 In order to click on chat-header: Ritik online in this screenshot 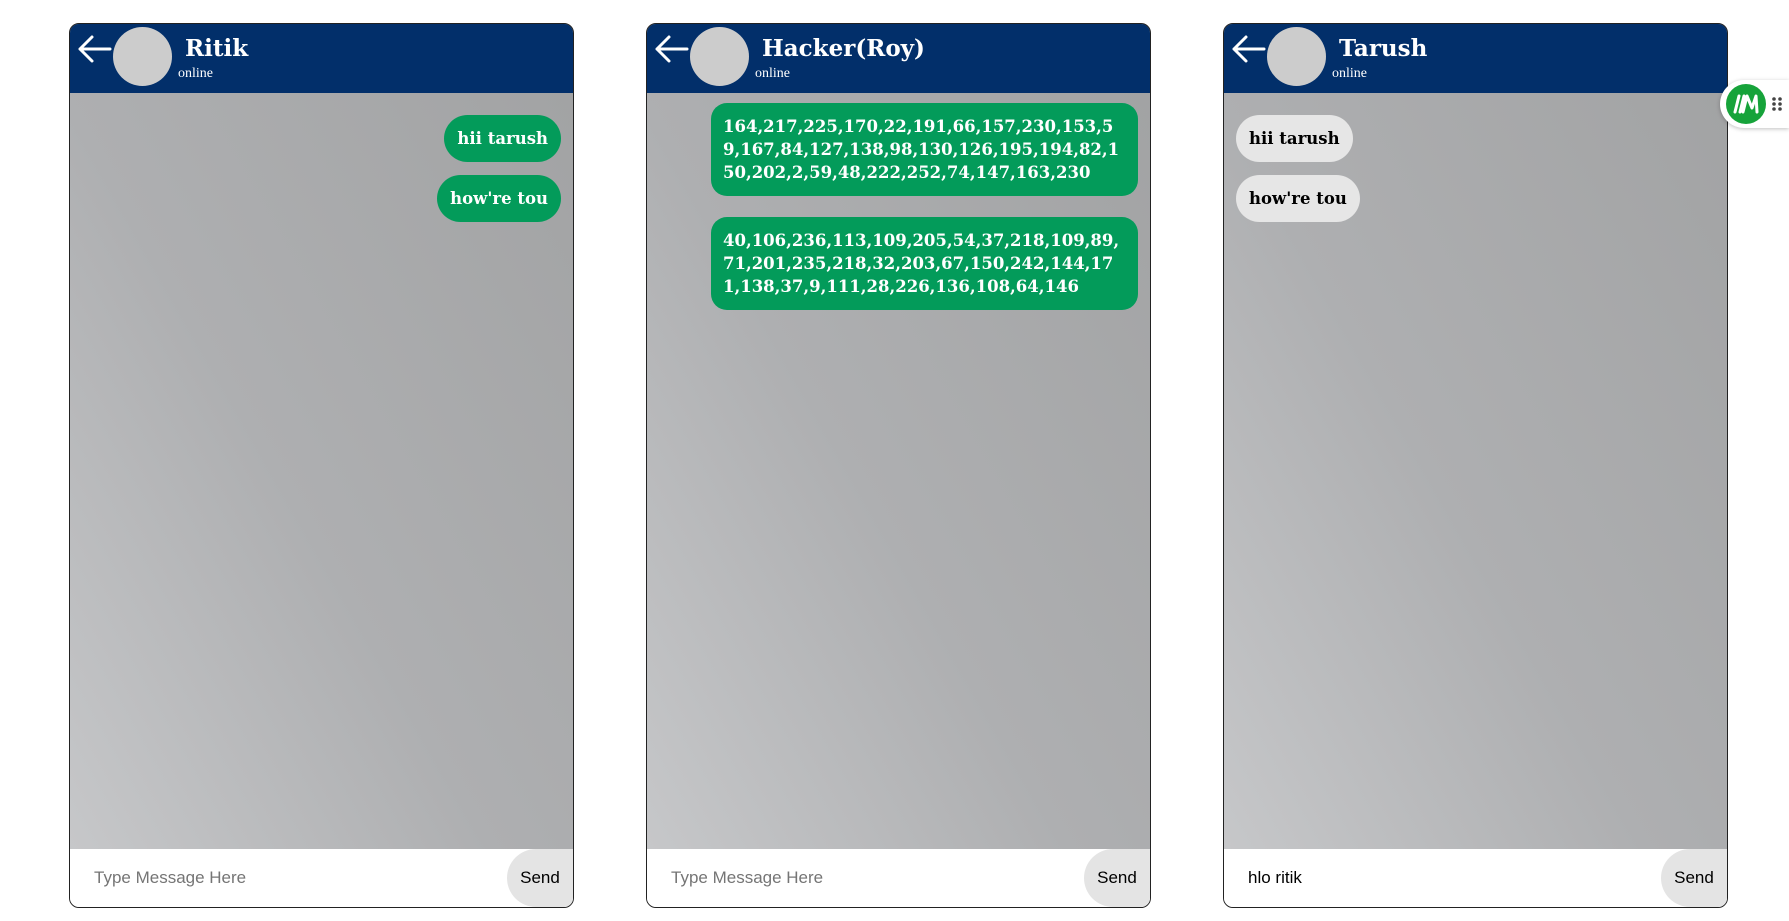, I will do `click(321, 58)`.